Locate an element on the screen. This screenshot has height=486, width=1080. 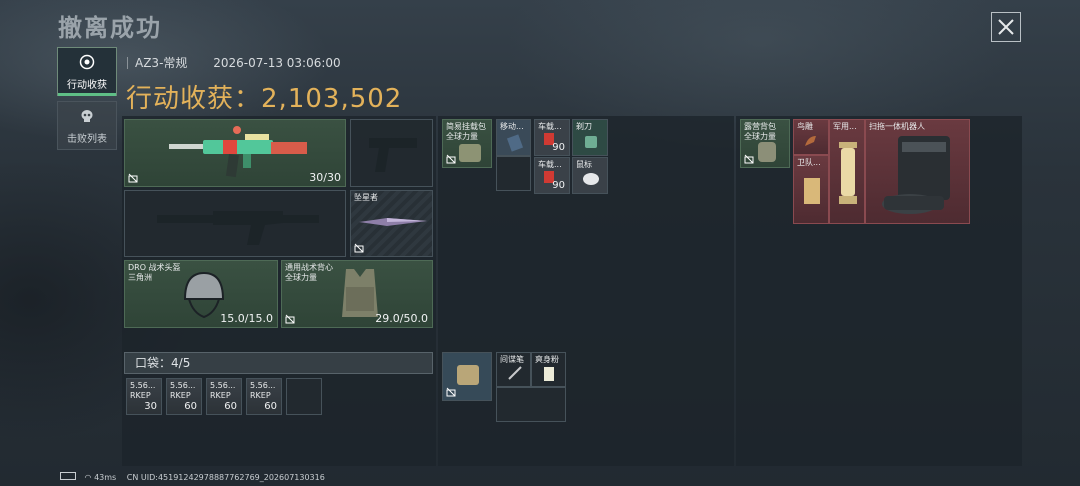
tab-kill-list: 击败列表 is located at coordinates (87, 125).